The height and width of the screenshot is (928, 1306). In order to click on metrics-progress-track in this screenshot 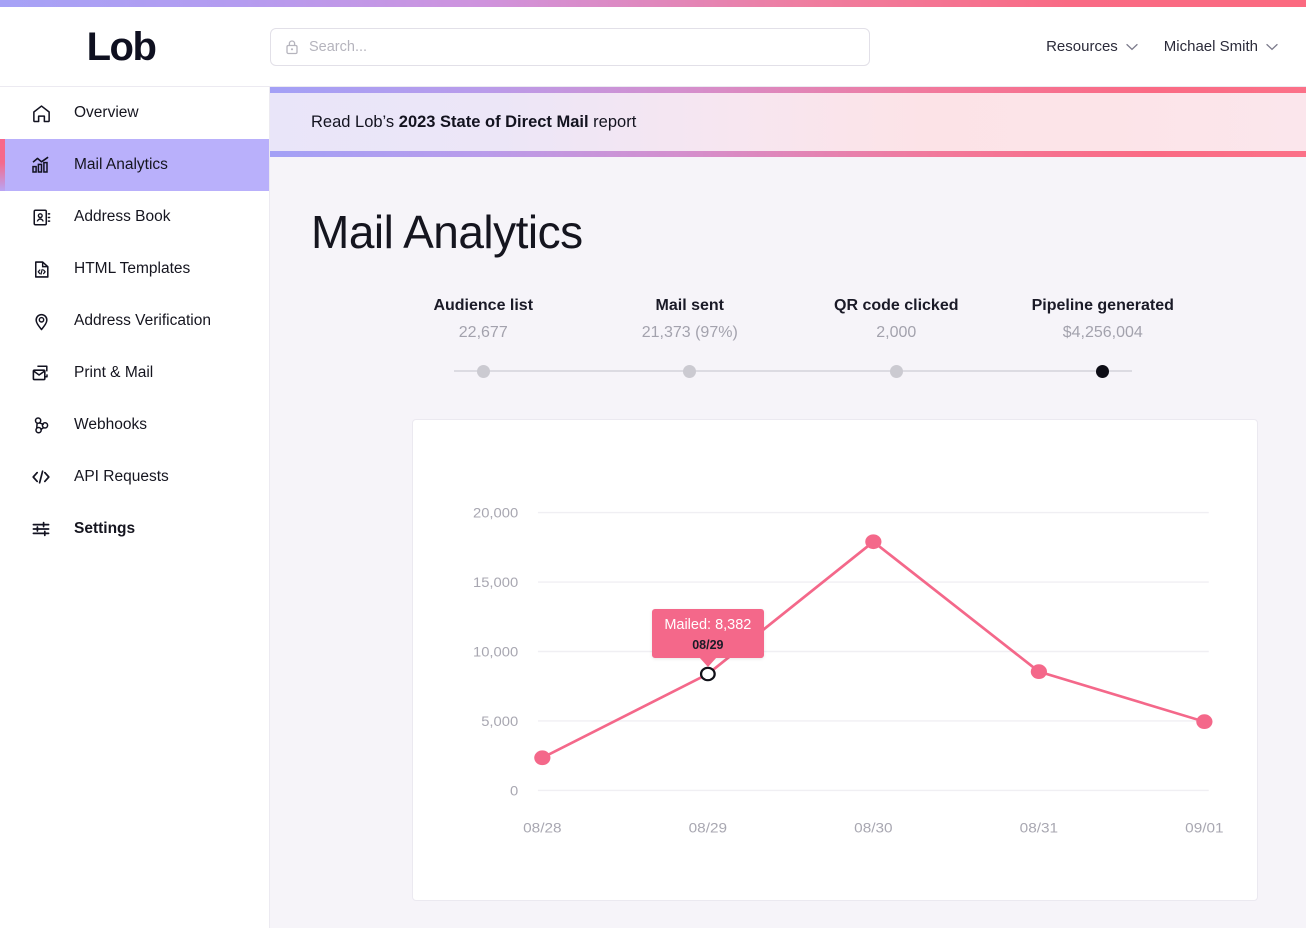, I will do `click(793, 371)`.